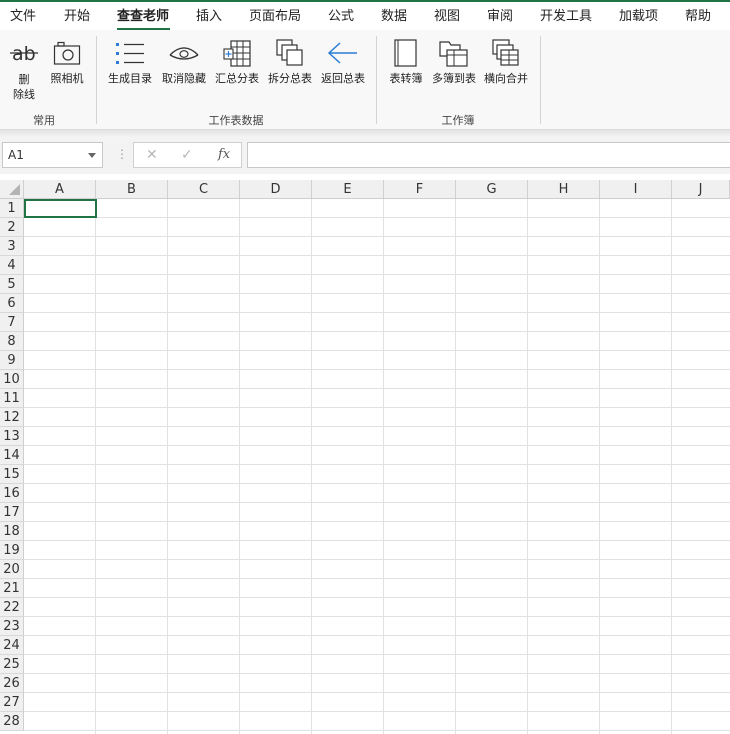  What do you see at coordinates (276, 189) in the screenshot?
I see `column-header-d: D` at bounding box center [276, 189].